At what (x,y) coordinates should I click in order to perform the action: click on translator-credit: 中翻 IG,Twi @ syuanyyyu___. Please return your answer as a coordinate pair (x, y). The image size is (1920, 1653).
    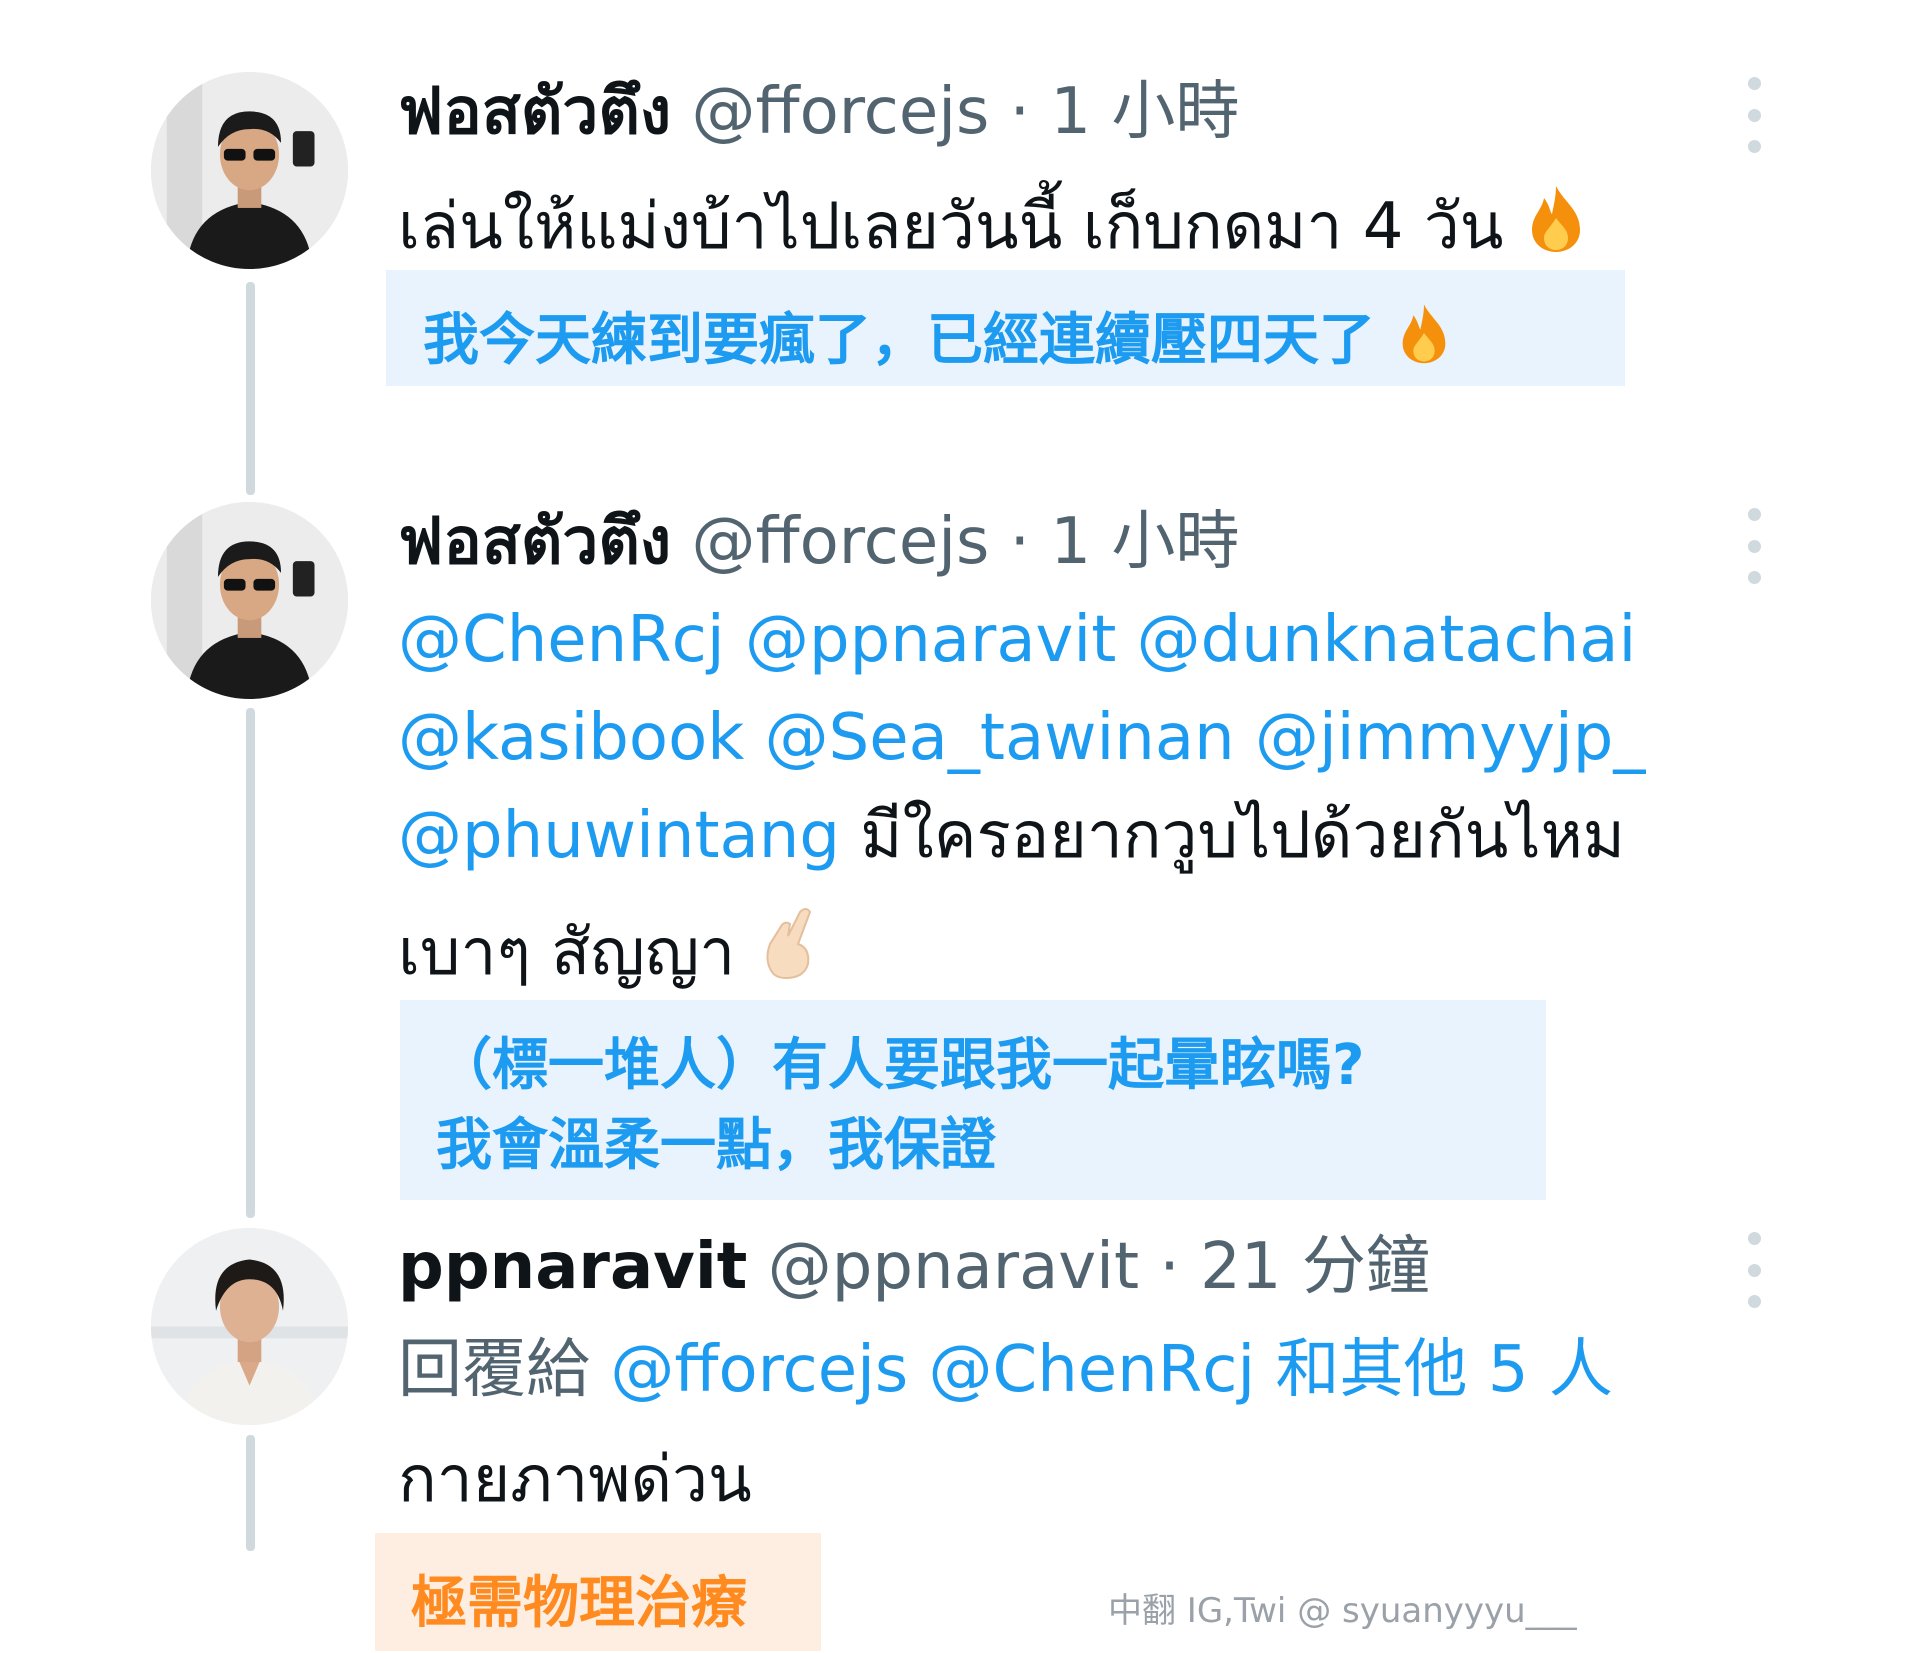
    Looking at the image, I should click on (1342, 1611).